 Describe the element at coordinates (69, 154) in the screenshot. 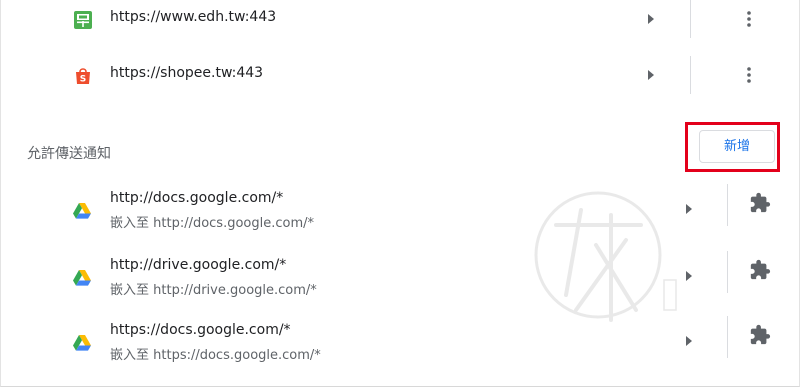

I see `section-title-allow-notifications: 允許傳送通知` at that location.